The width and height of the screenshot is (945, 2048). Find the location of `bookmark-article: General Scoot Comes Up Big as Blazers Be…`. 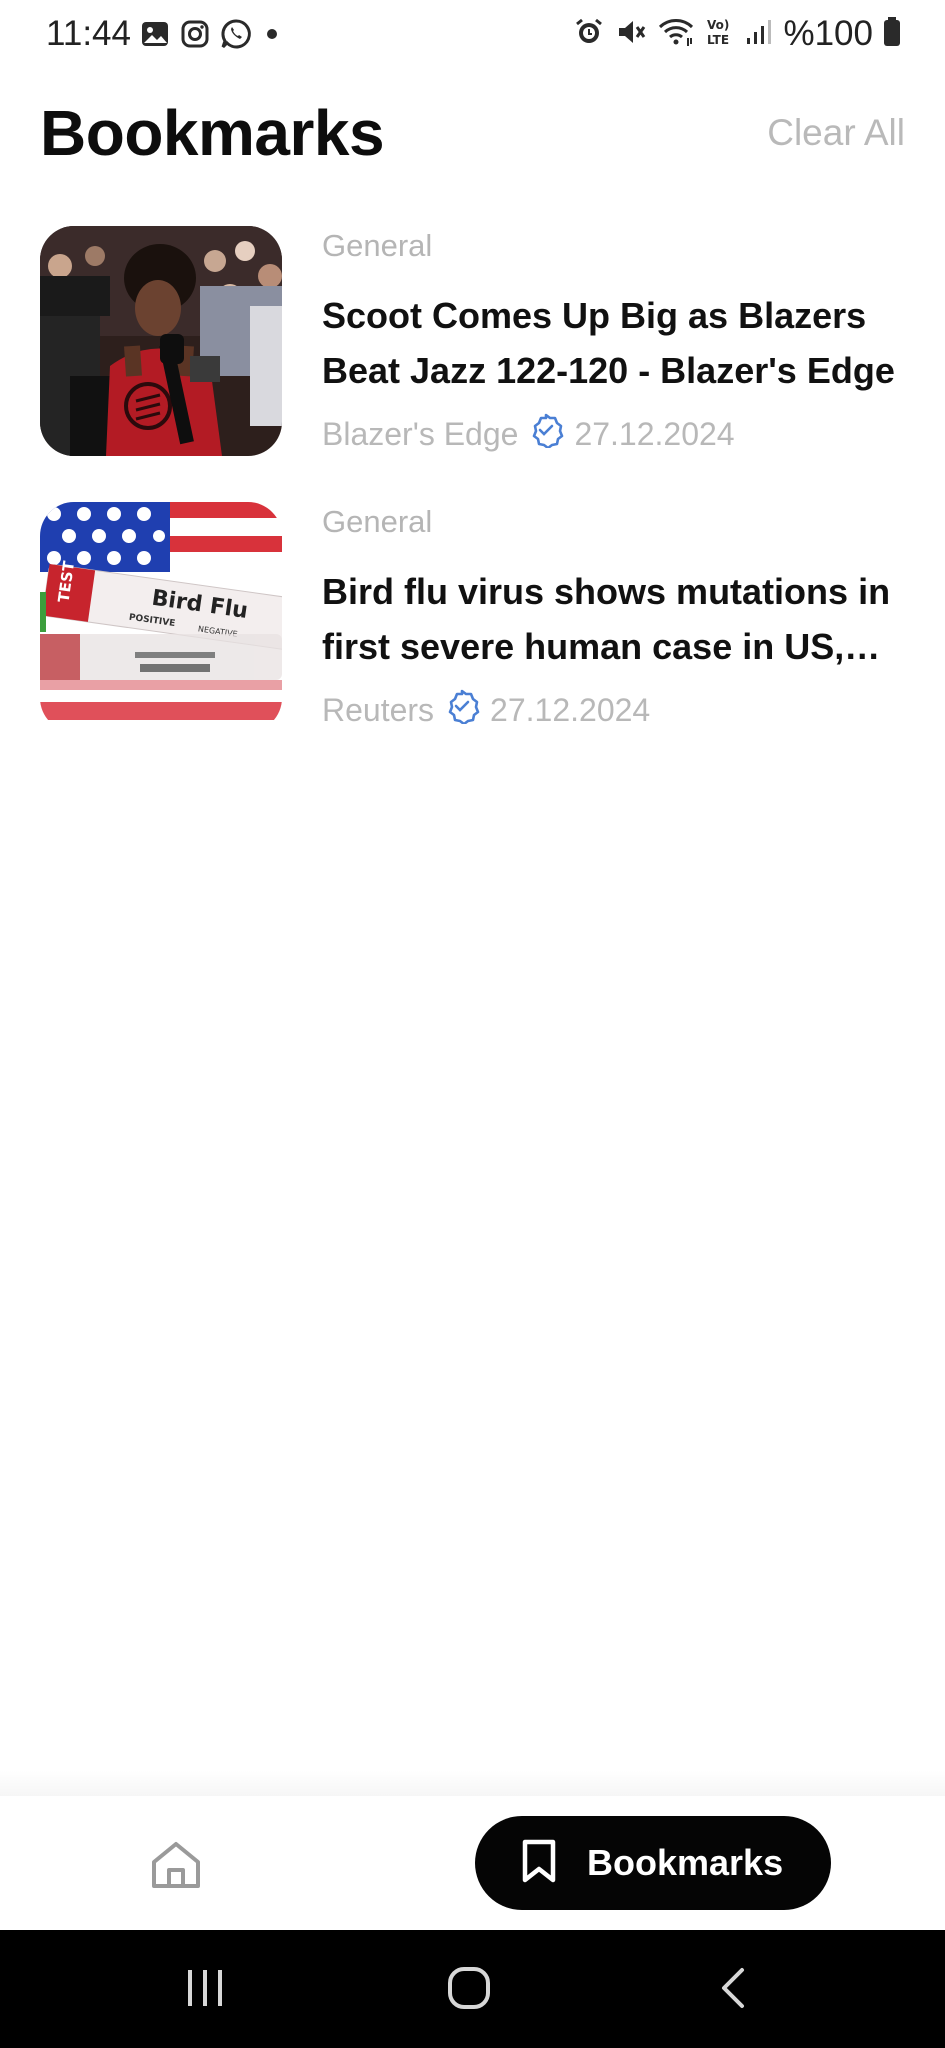

bookmark-article: General Scoot Comes Up Big as Blazers Be… is located at coordinates (472, 342).